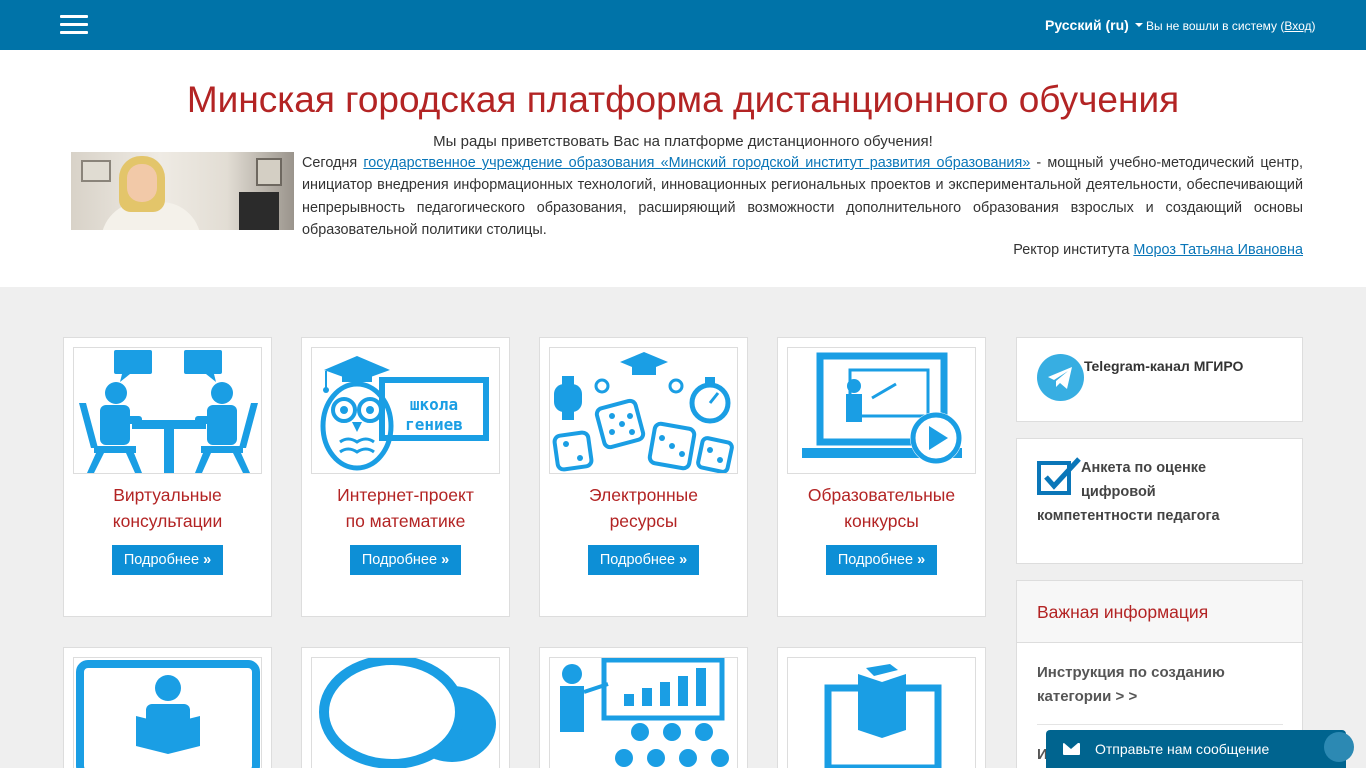  Describe the element at coordinates (1159, 379) in the screenshot. I see `telegram-block: Telegram-канал МГИРО` at that location.